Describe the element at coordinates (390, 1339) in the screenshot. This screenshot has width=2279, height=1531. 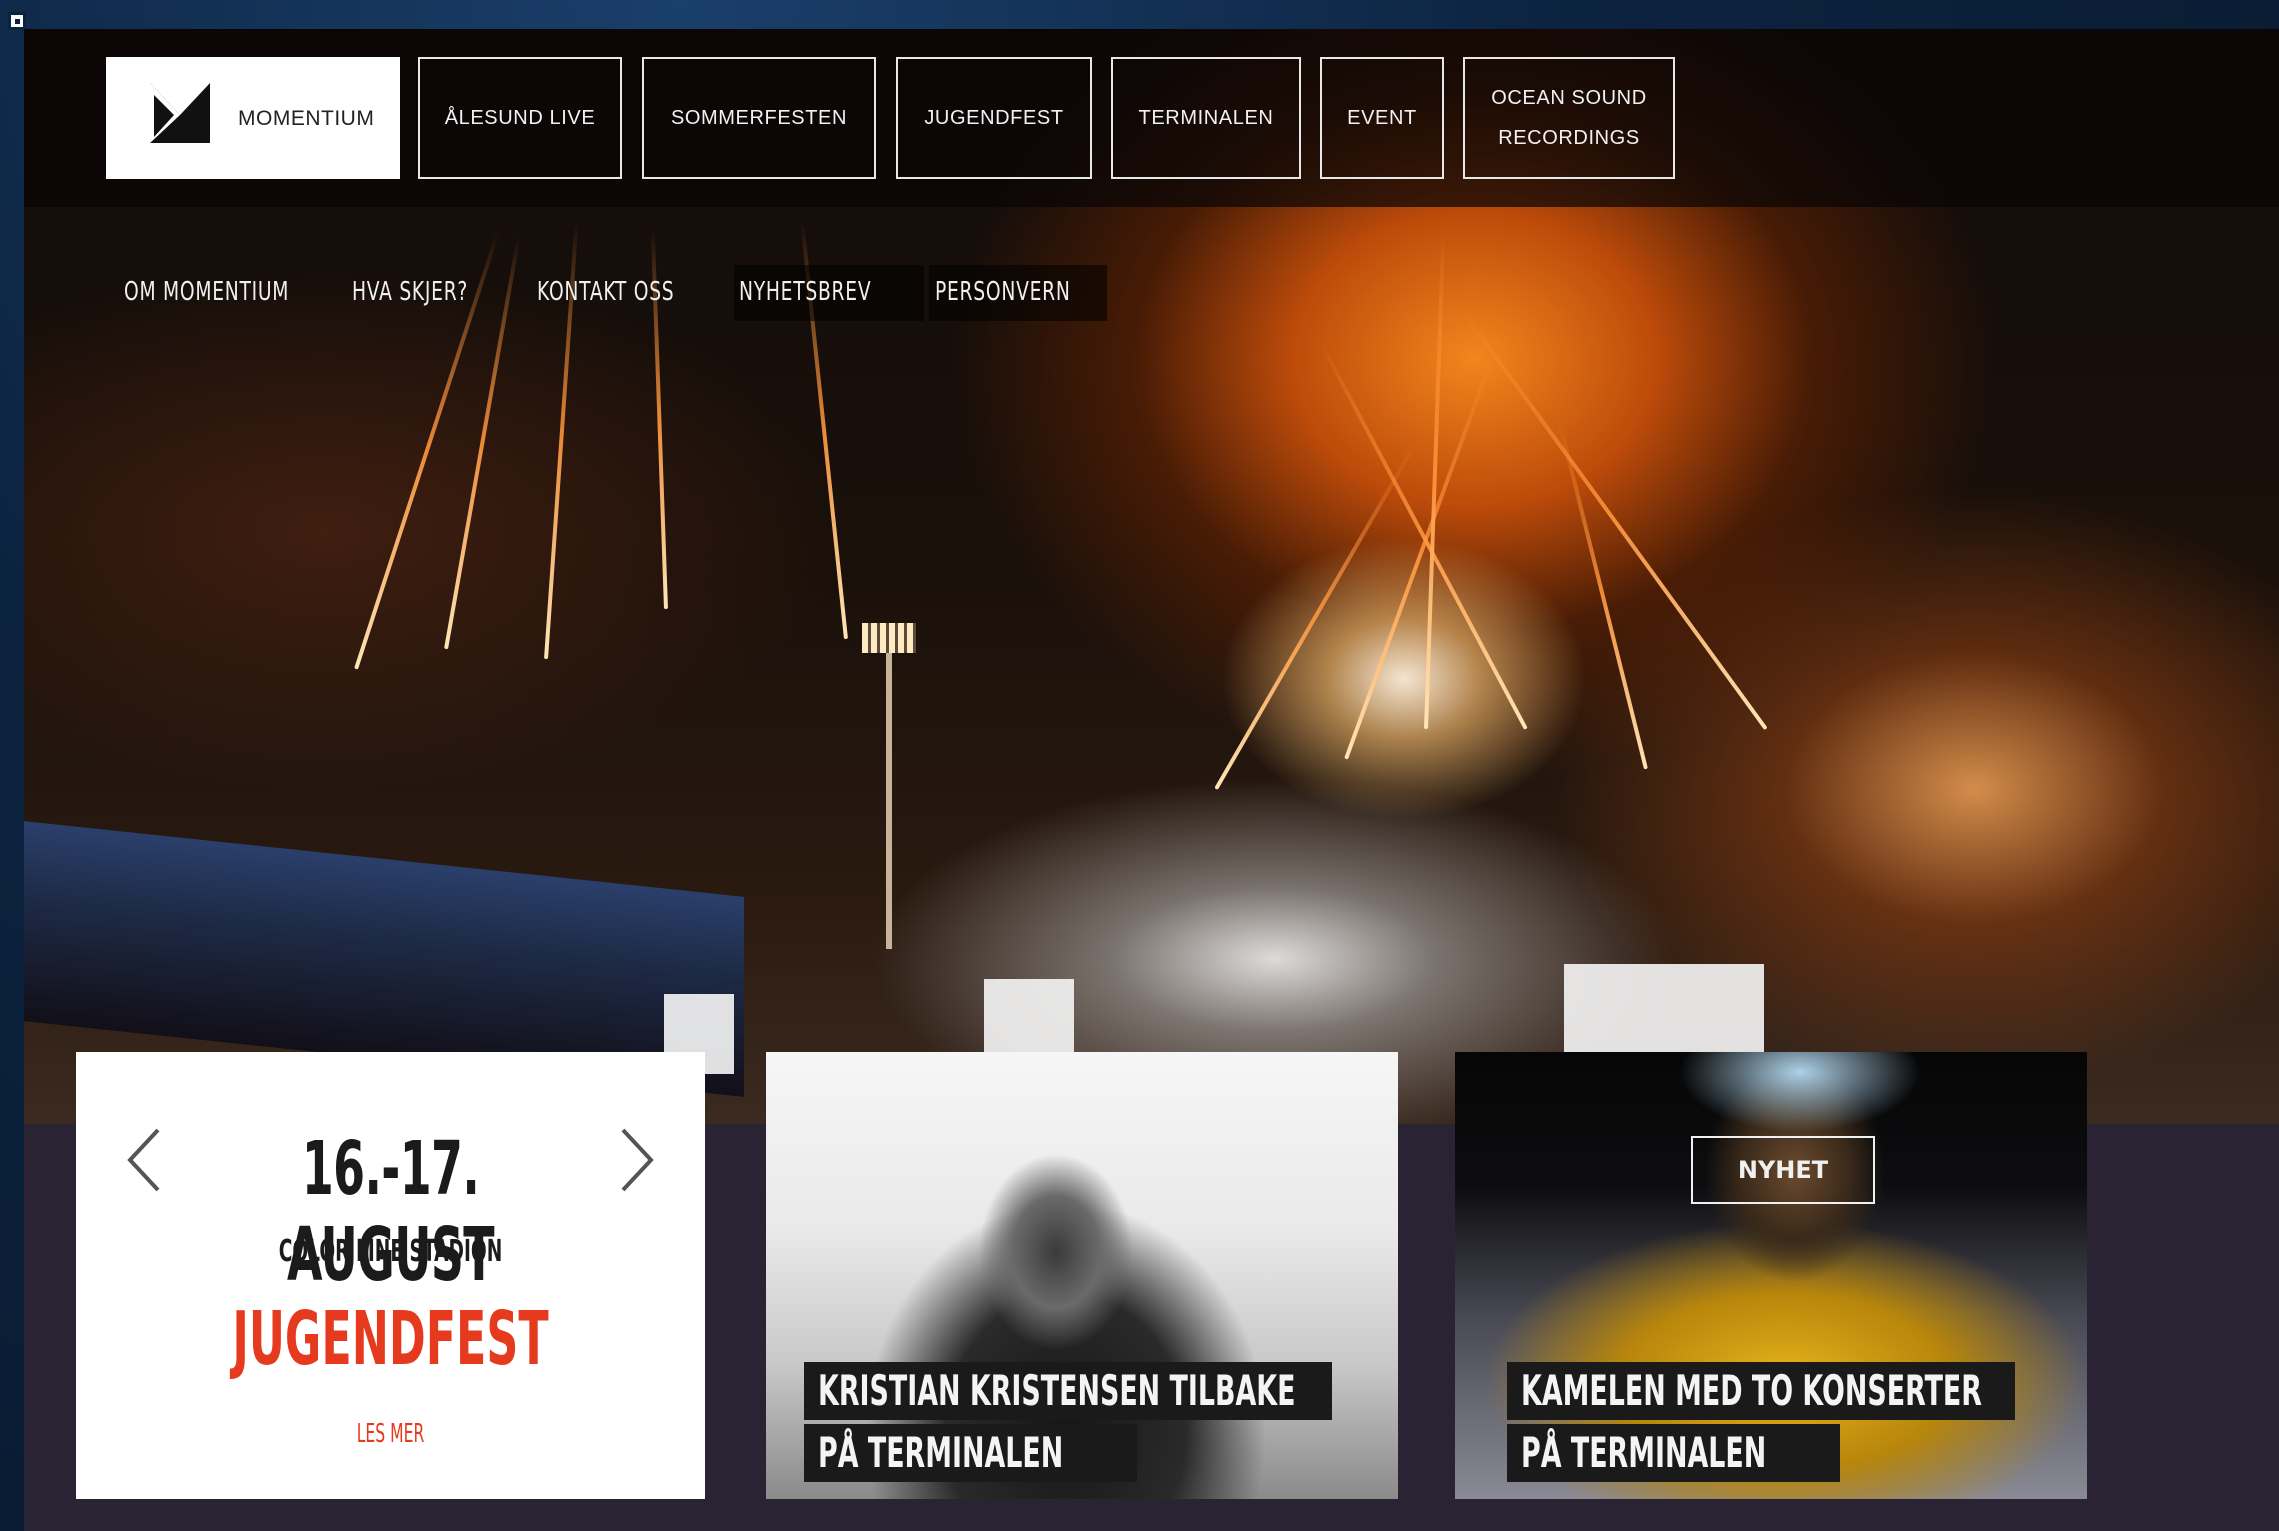
I see `event-name: JUGENDFEST` at that location.